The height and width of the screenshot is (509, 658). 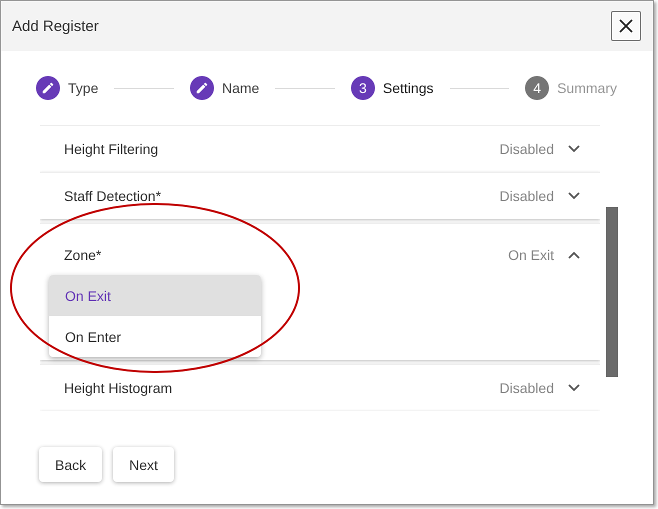 What do you see at coordinates (612, 292) in the screenshot?
I see `scrollbar-thumb` at bounding box center [612, 292].